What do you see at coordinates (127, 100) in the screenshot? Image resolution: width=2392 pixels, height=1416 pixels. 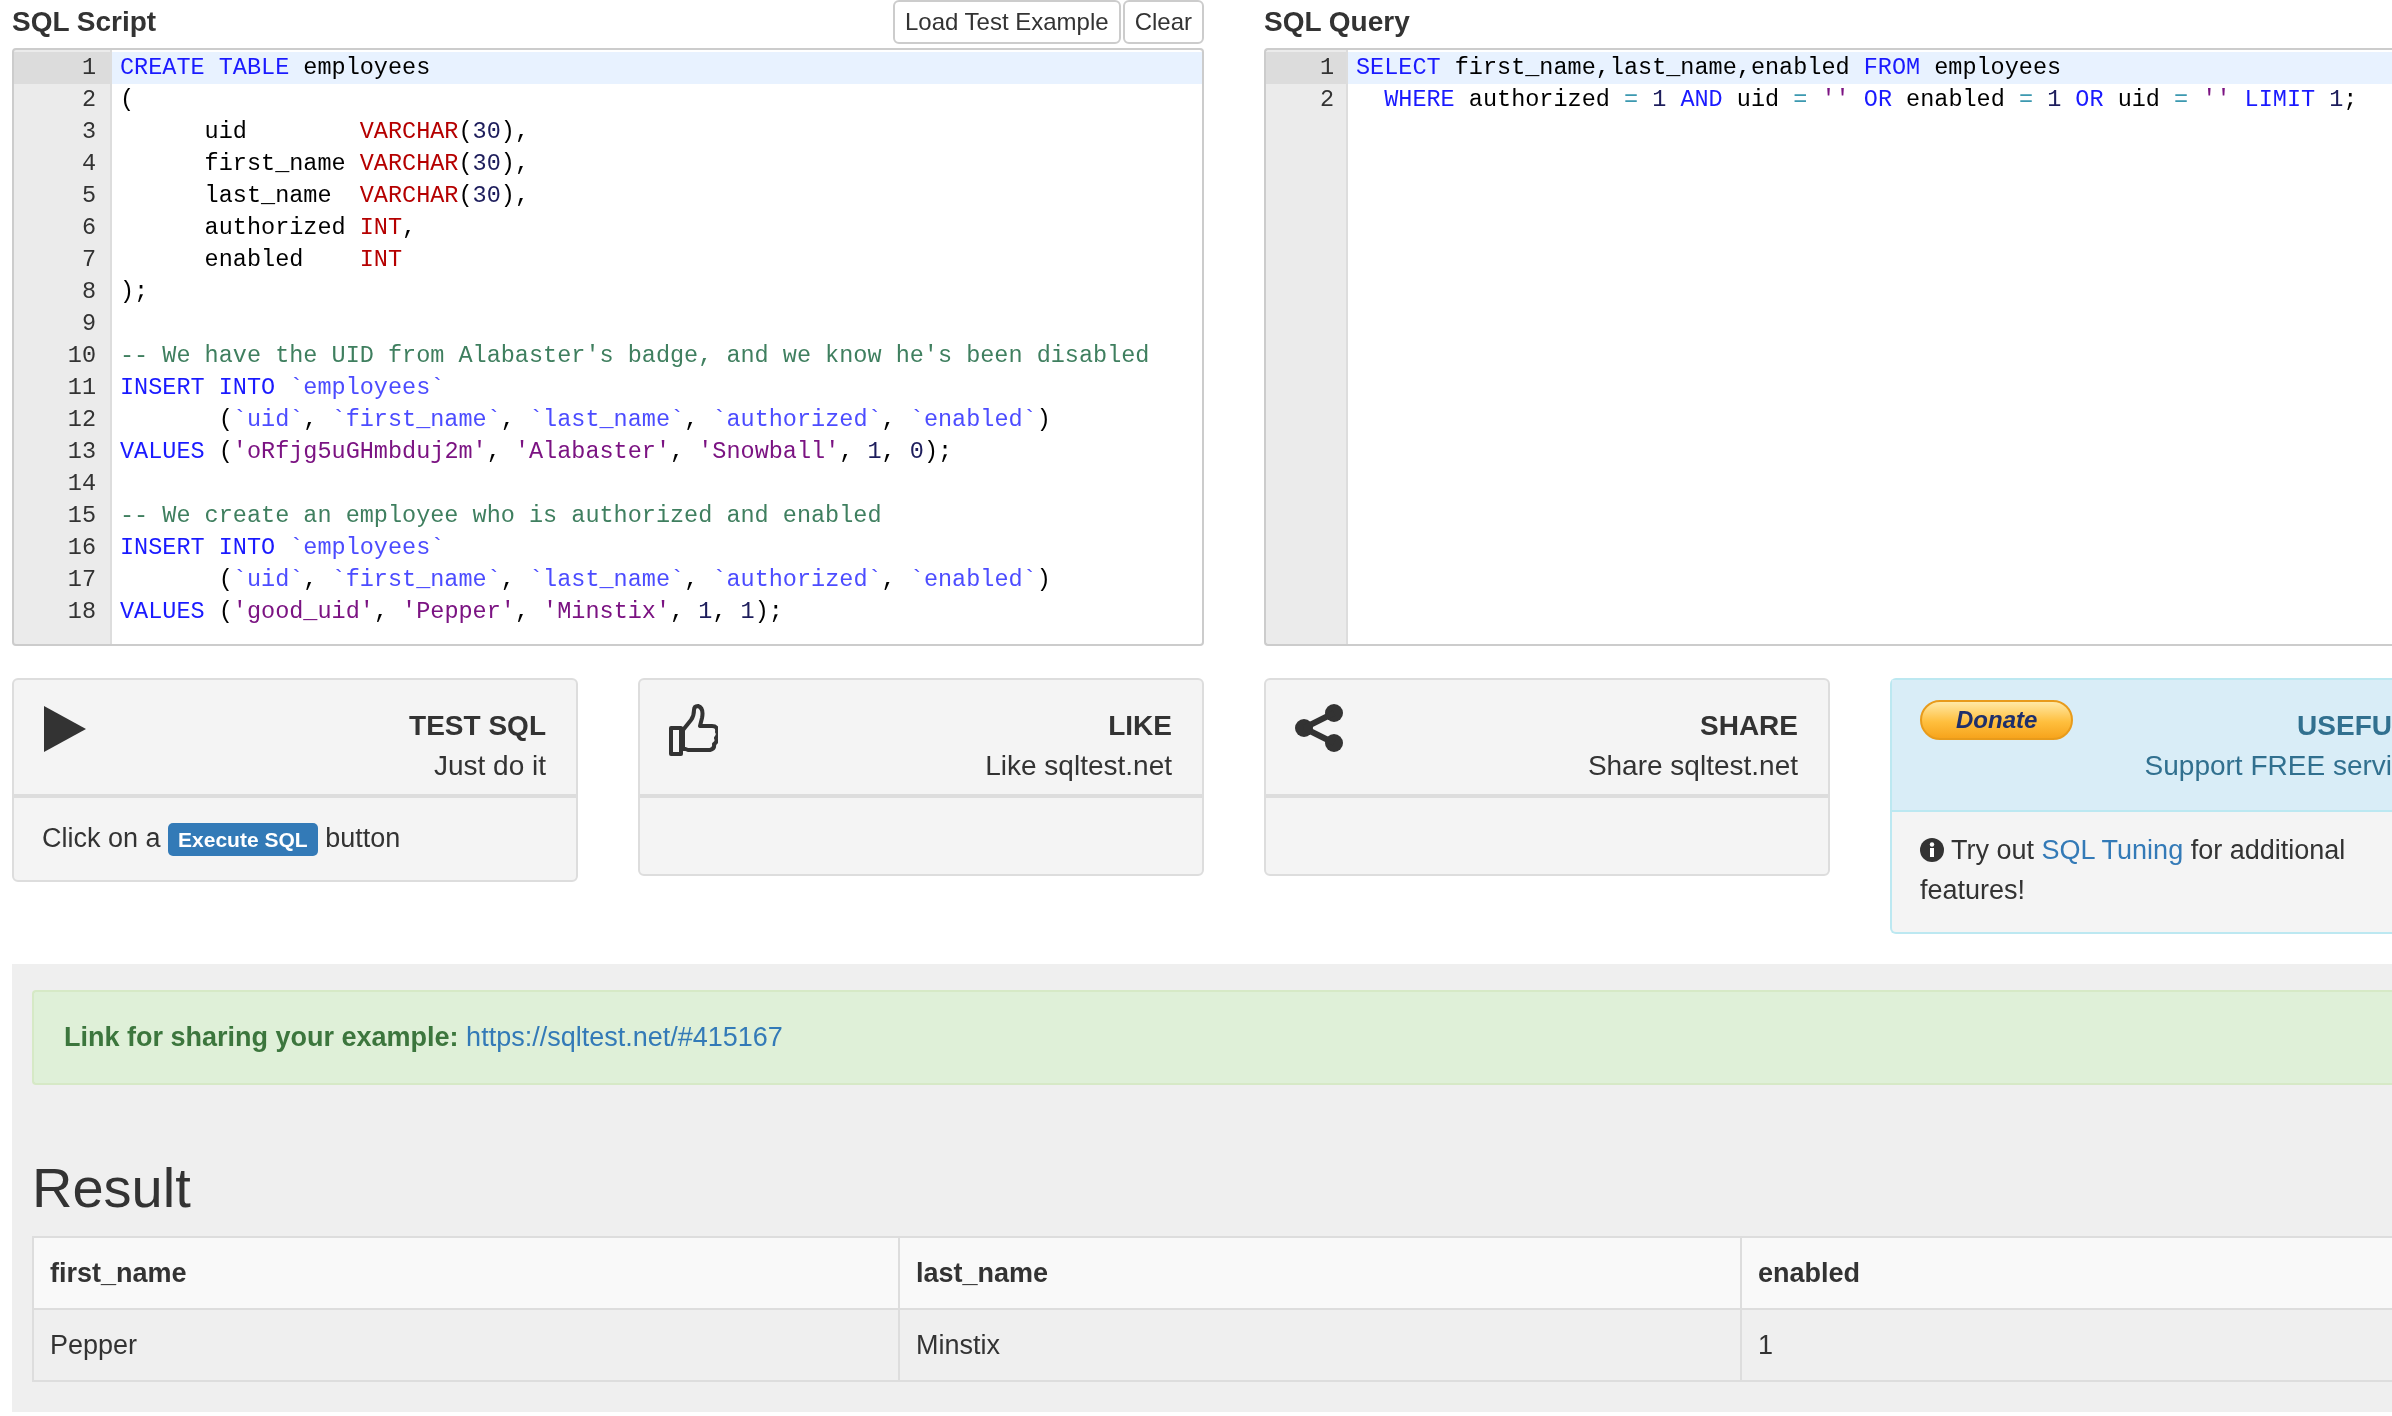 I see `code-line: (` at bounding box center [127, 100].